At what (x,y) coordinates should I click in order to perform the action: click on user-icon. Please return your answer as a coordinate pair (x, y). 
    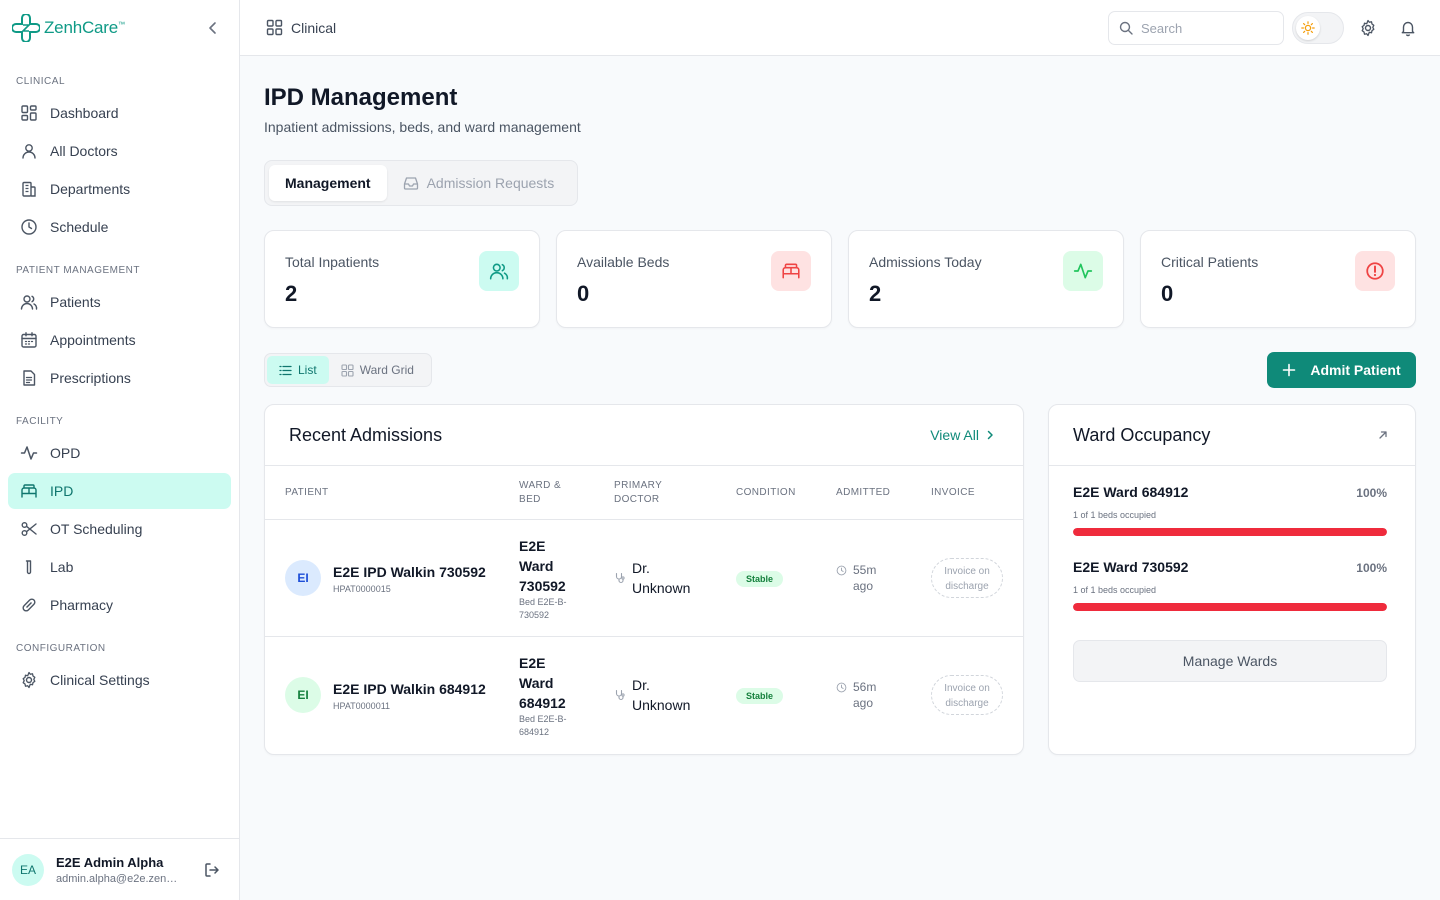
    Looking at the image, I should click on (29, 151).